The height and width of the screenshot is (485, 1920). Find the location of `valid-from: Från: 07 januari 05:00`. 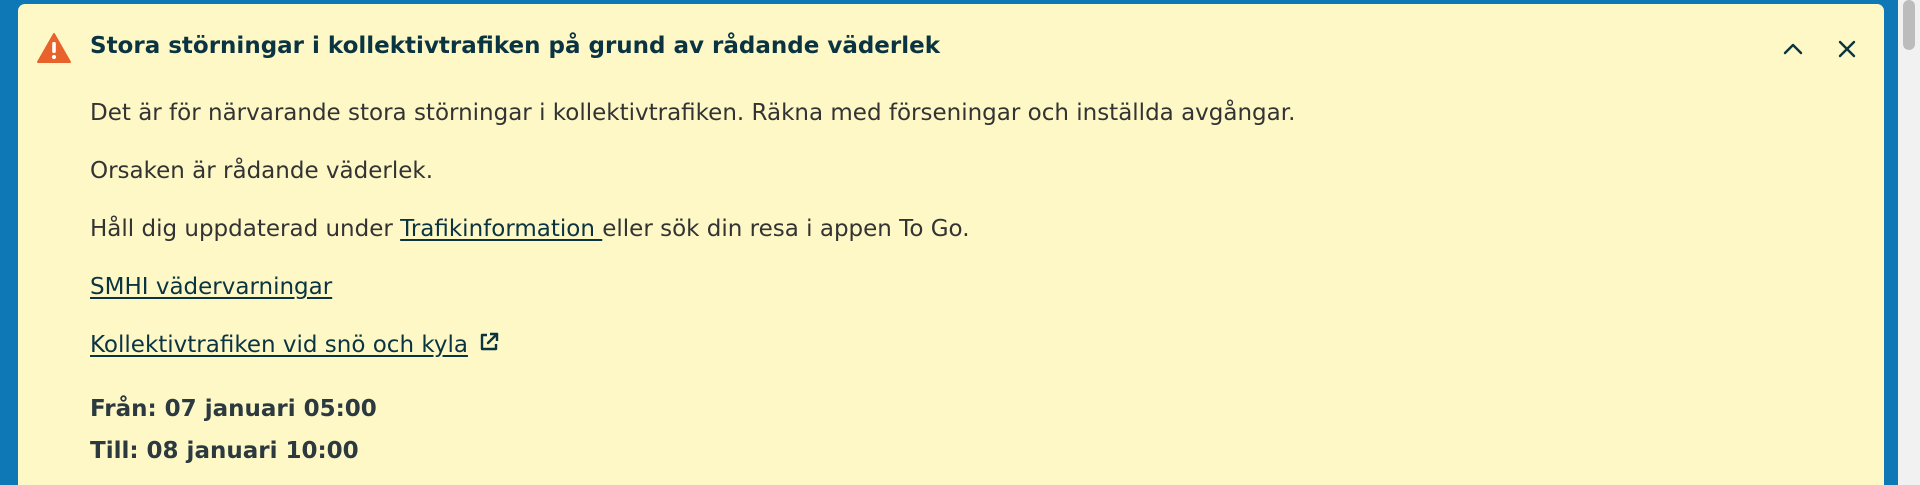

valid-from: Från: 07 januari 05:00 is located at coordinates (233, 409).